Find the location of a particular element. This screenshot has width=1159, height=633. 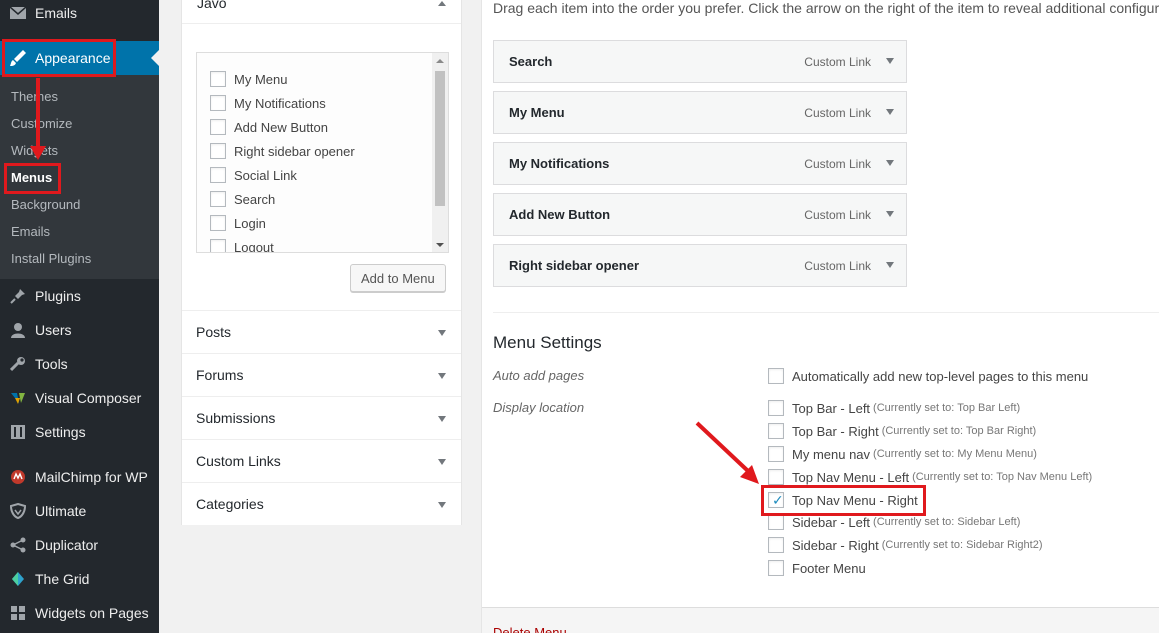

sidebar-item-mailchimp: MailChimp for WP is located at coordinates (79, 477).